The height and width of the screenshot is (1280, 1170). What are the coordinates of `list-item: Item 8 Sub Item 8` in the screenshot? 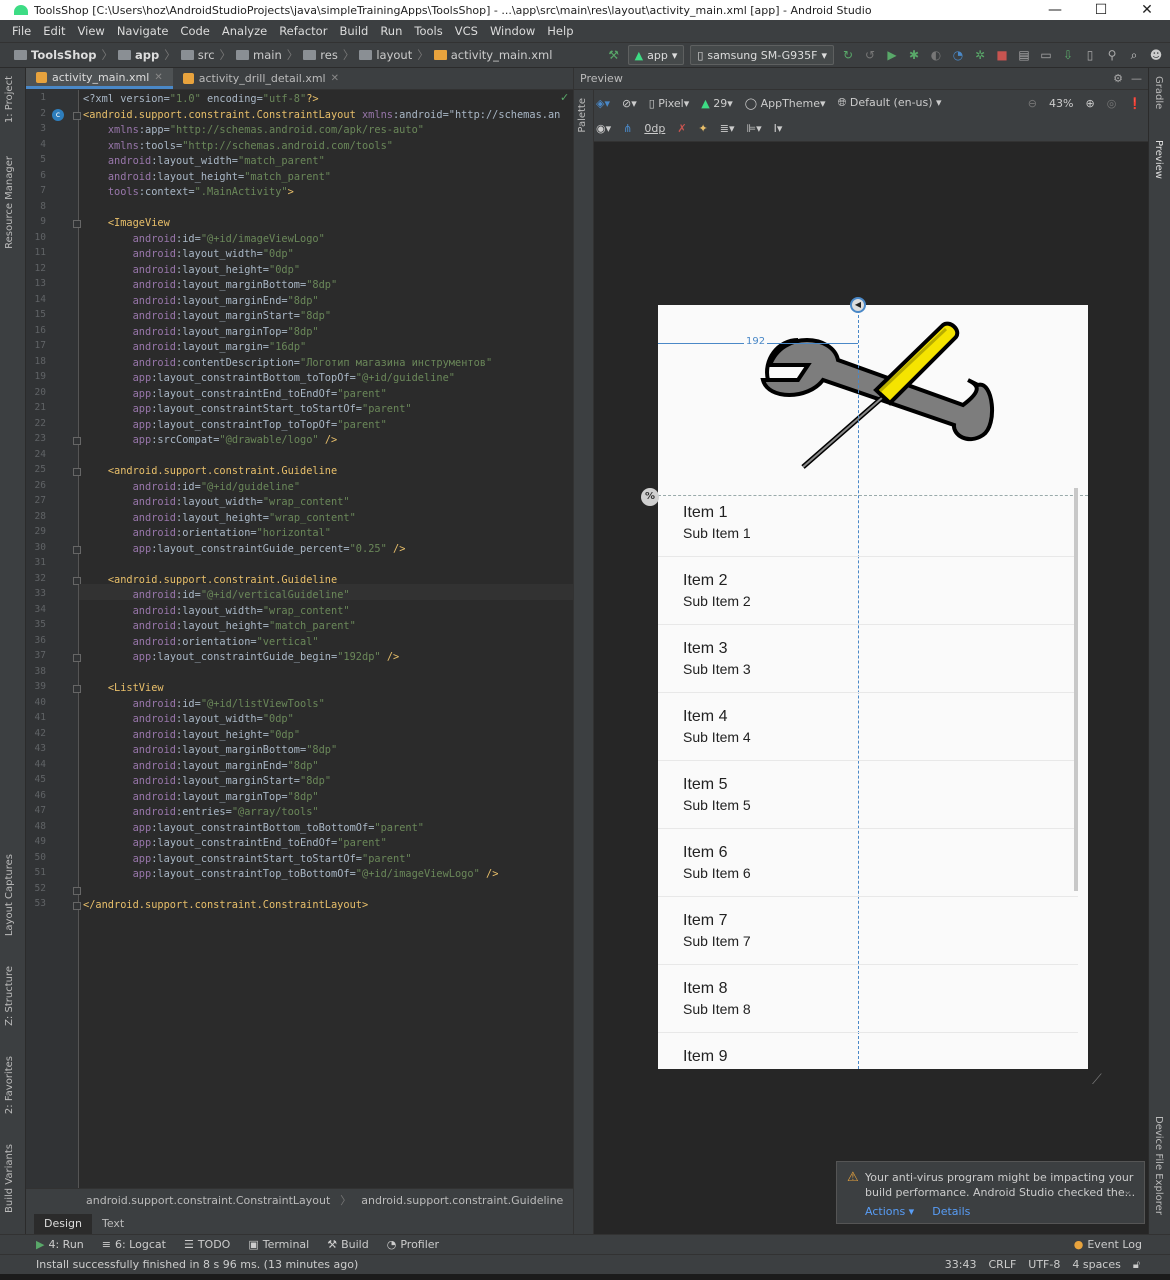 It's located at (717, 998).